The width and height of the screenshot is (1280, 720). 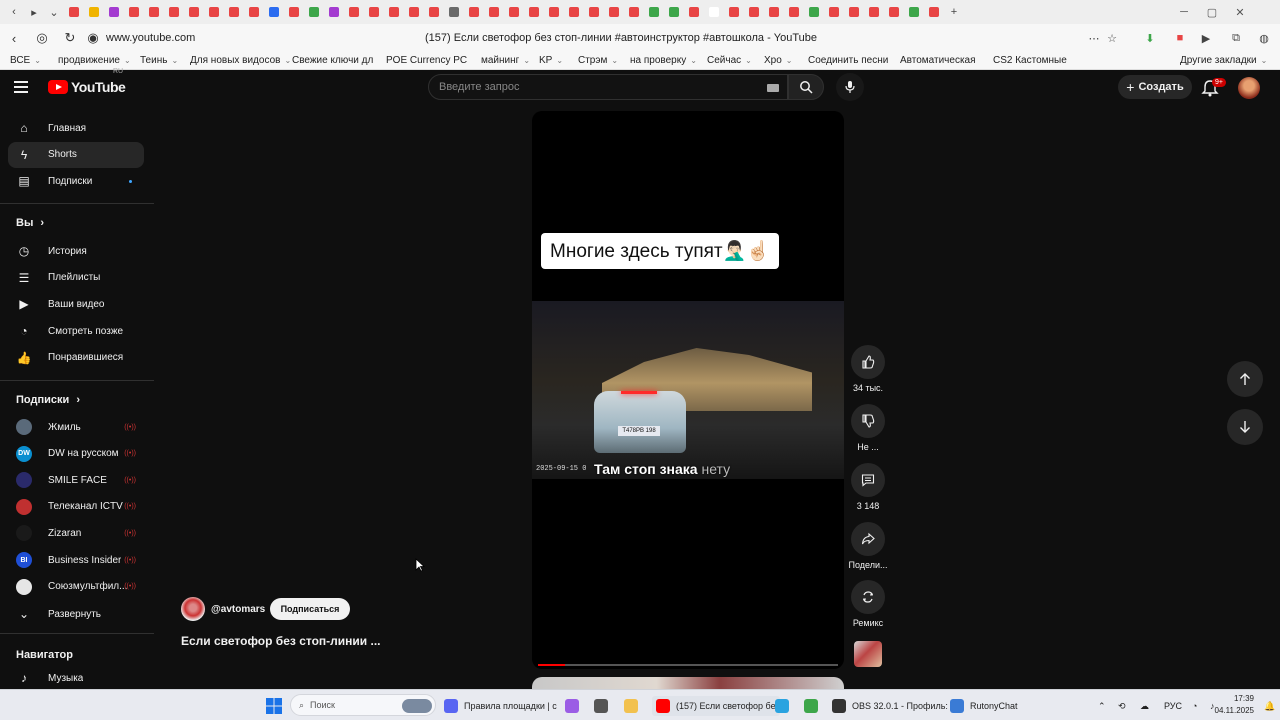 I want to click on media-icon: ▶, so click(x=1206, y=38).